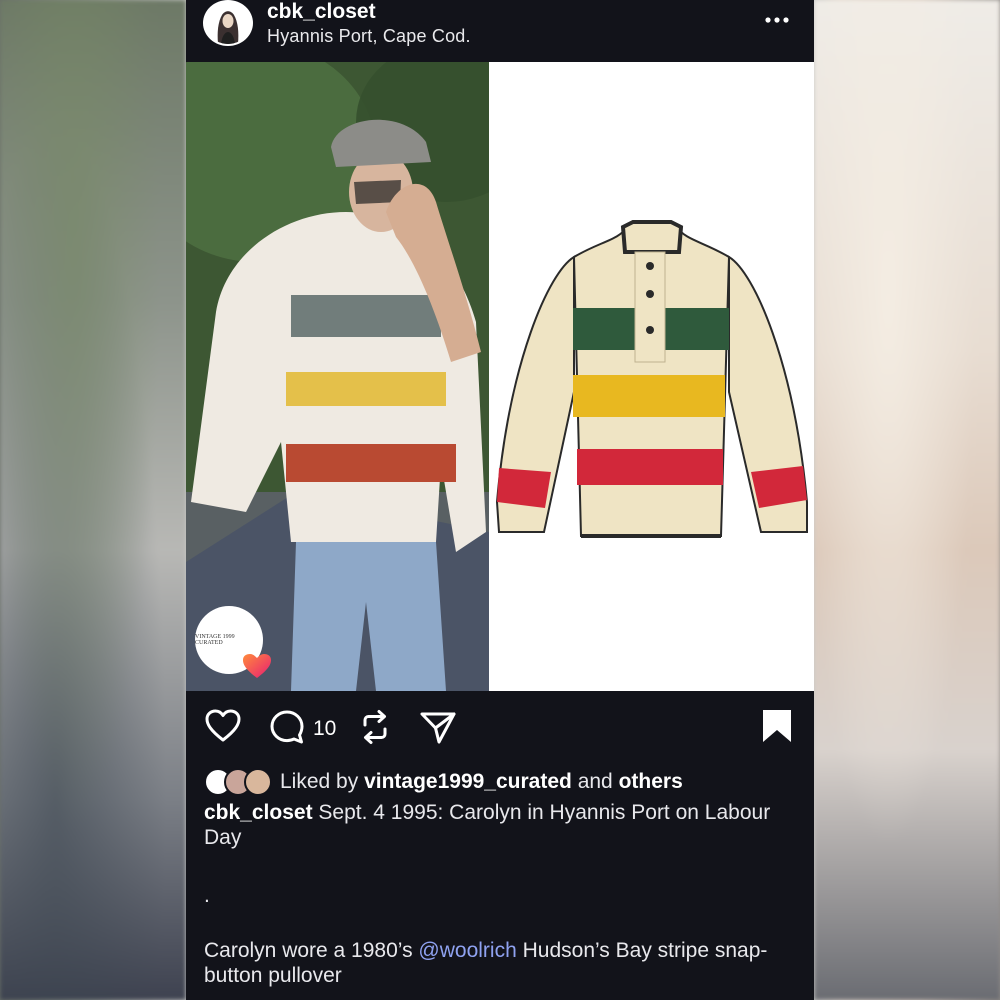 The height and width of the screenshot is (1000, 1000). I want to click on liked-by-and: and, so click(595, 781).